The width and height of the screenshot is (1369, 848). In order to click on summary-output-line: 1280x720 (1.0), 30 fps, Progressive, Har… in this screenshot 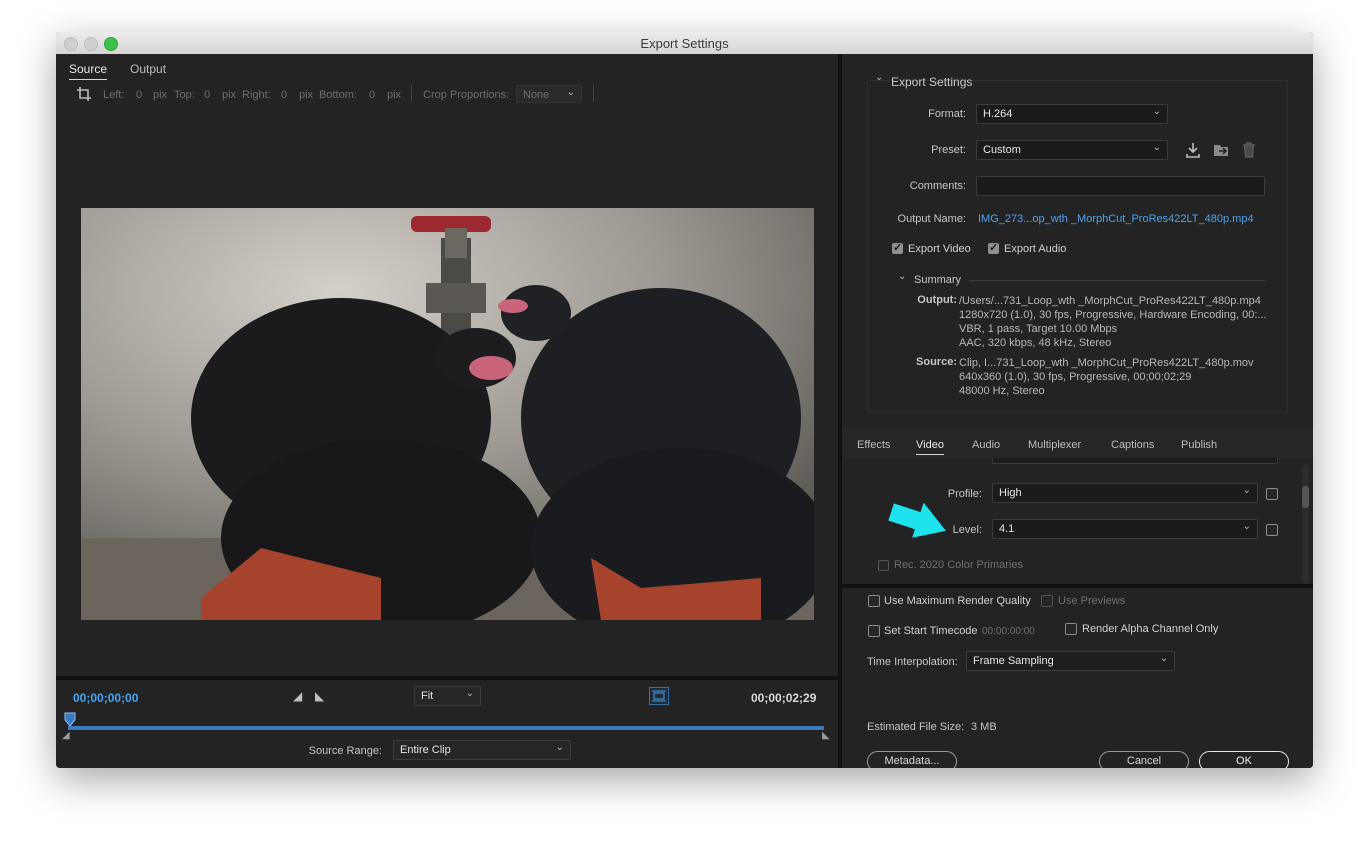, I will do `click(1113, 315)`.